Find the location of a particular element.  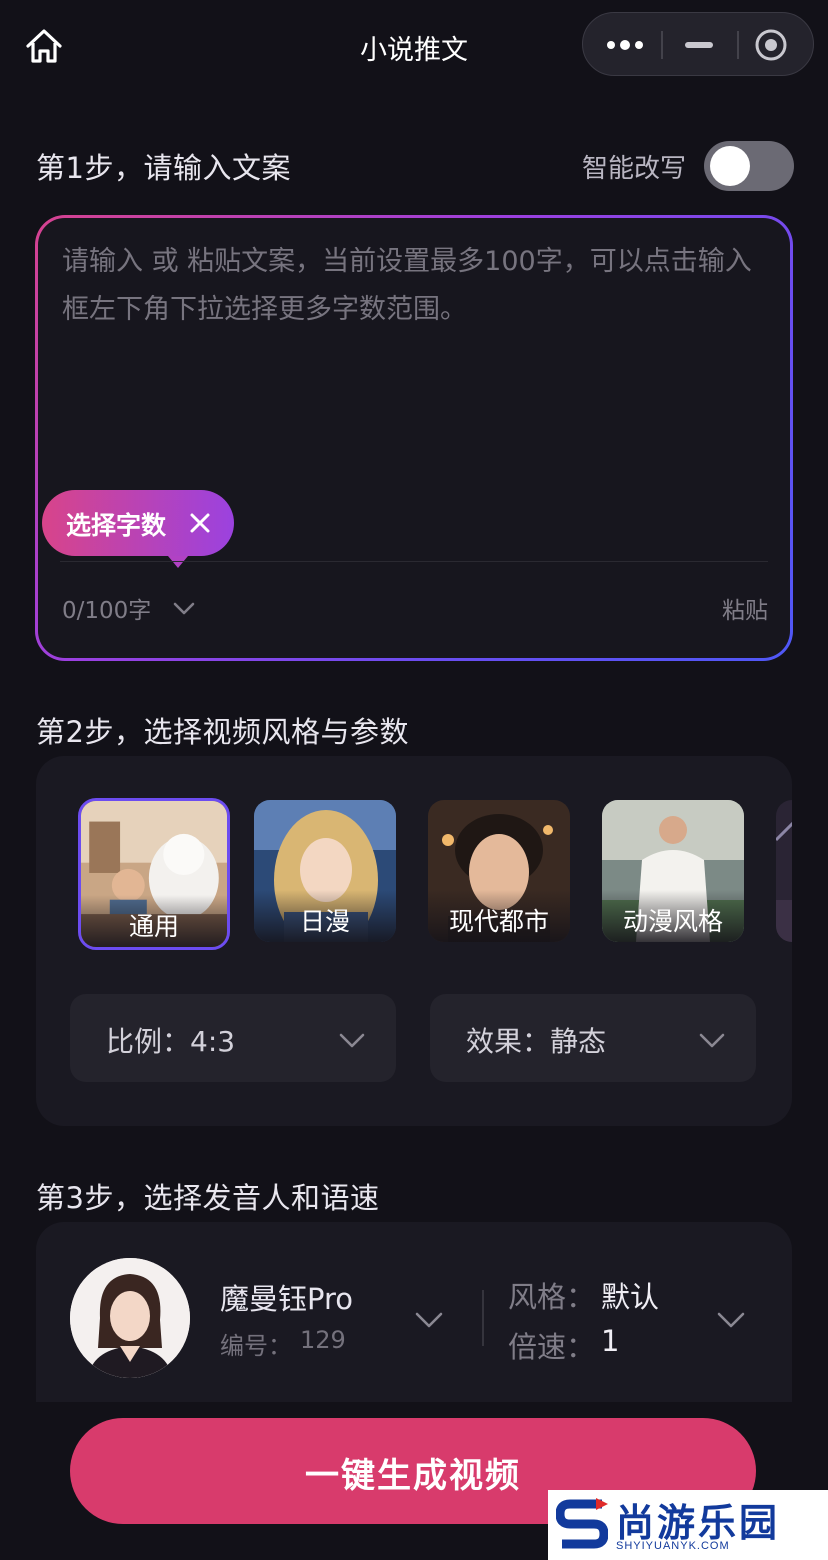

voice-card: 魔曼钰Pro 编号： 129 风格： 默认 倍速： 1 is located at coordinates (414, 1312).